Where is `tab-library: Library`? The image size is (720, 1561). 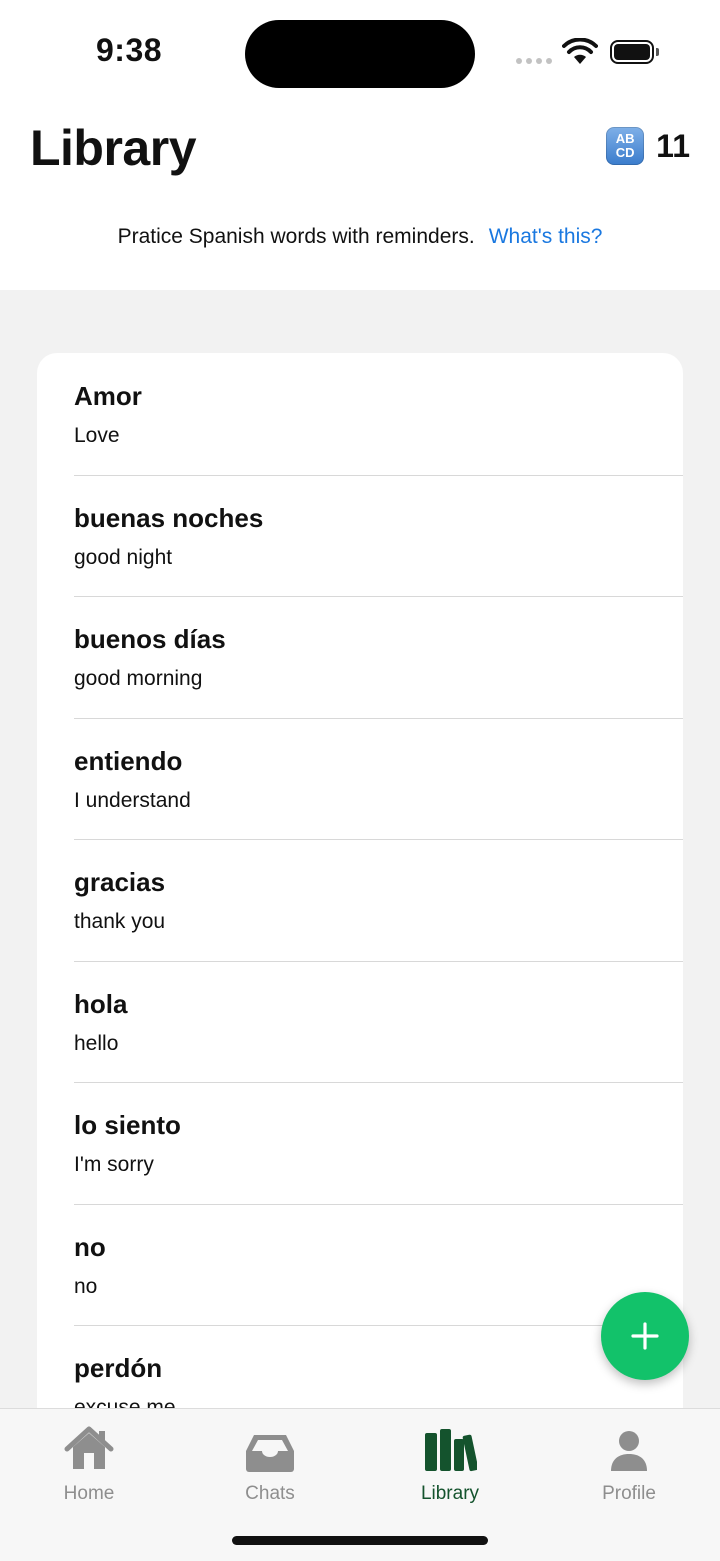 tab-library: Library is located at coordinates (450, 1462).